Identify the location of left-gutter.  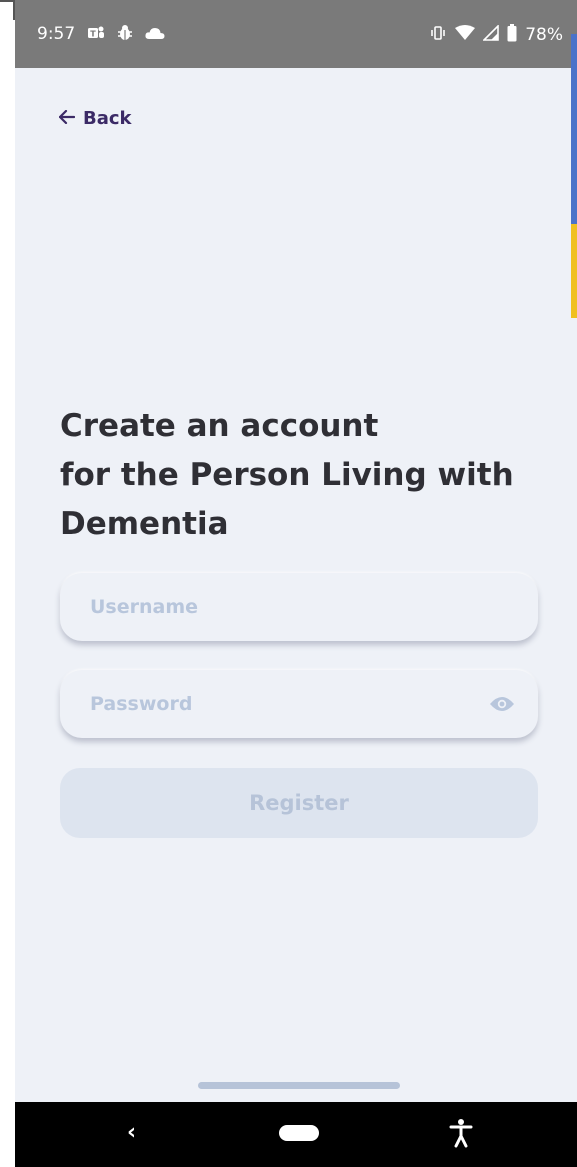
(7, 583).